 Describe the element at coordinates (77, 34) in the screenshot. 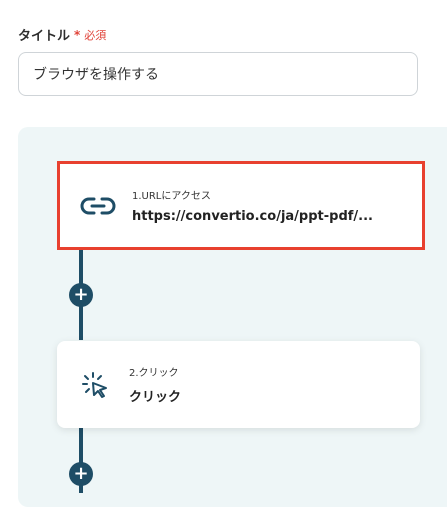

I see `required-asterisk: *` at that location.